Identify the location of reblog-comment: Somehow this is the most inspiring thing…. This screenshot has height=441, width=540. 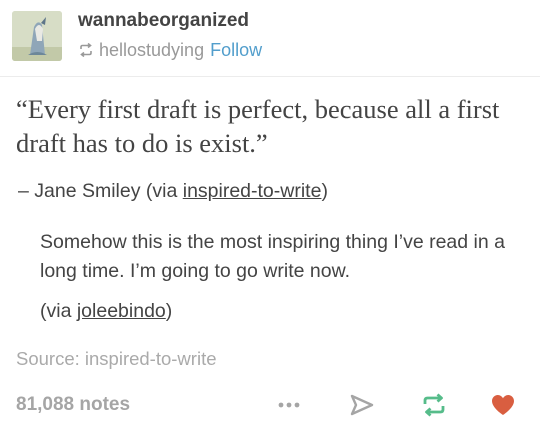
(272, 256).